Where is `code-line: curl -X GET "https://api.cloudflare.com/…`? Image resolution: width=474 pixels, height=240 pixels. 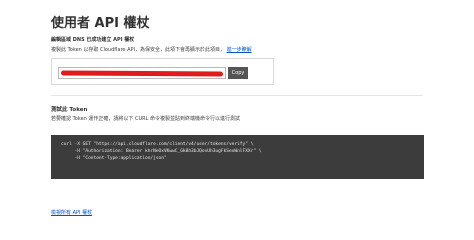 code-line: curl -X GET "https://api.cloudflare.com/… is located at coordinates (157, 144).